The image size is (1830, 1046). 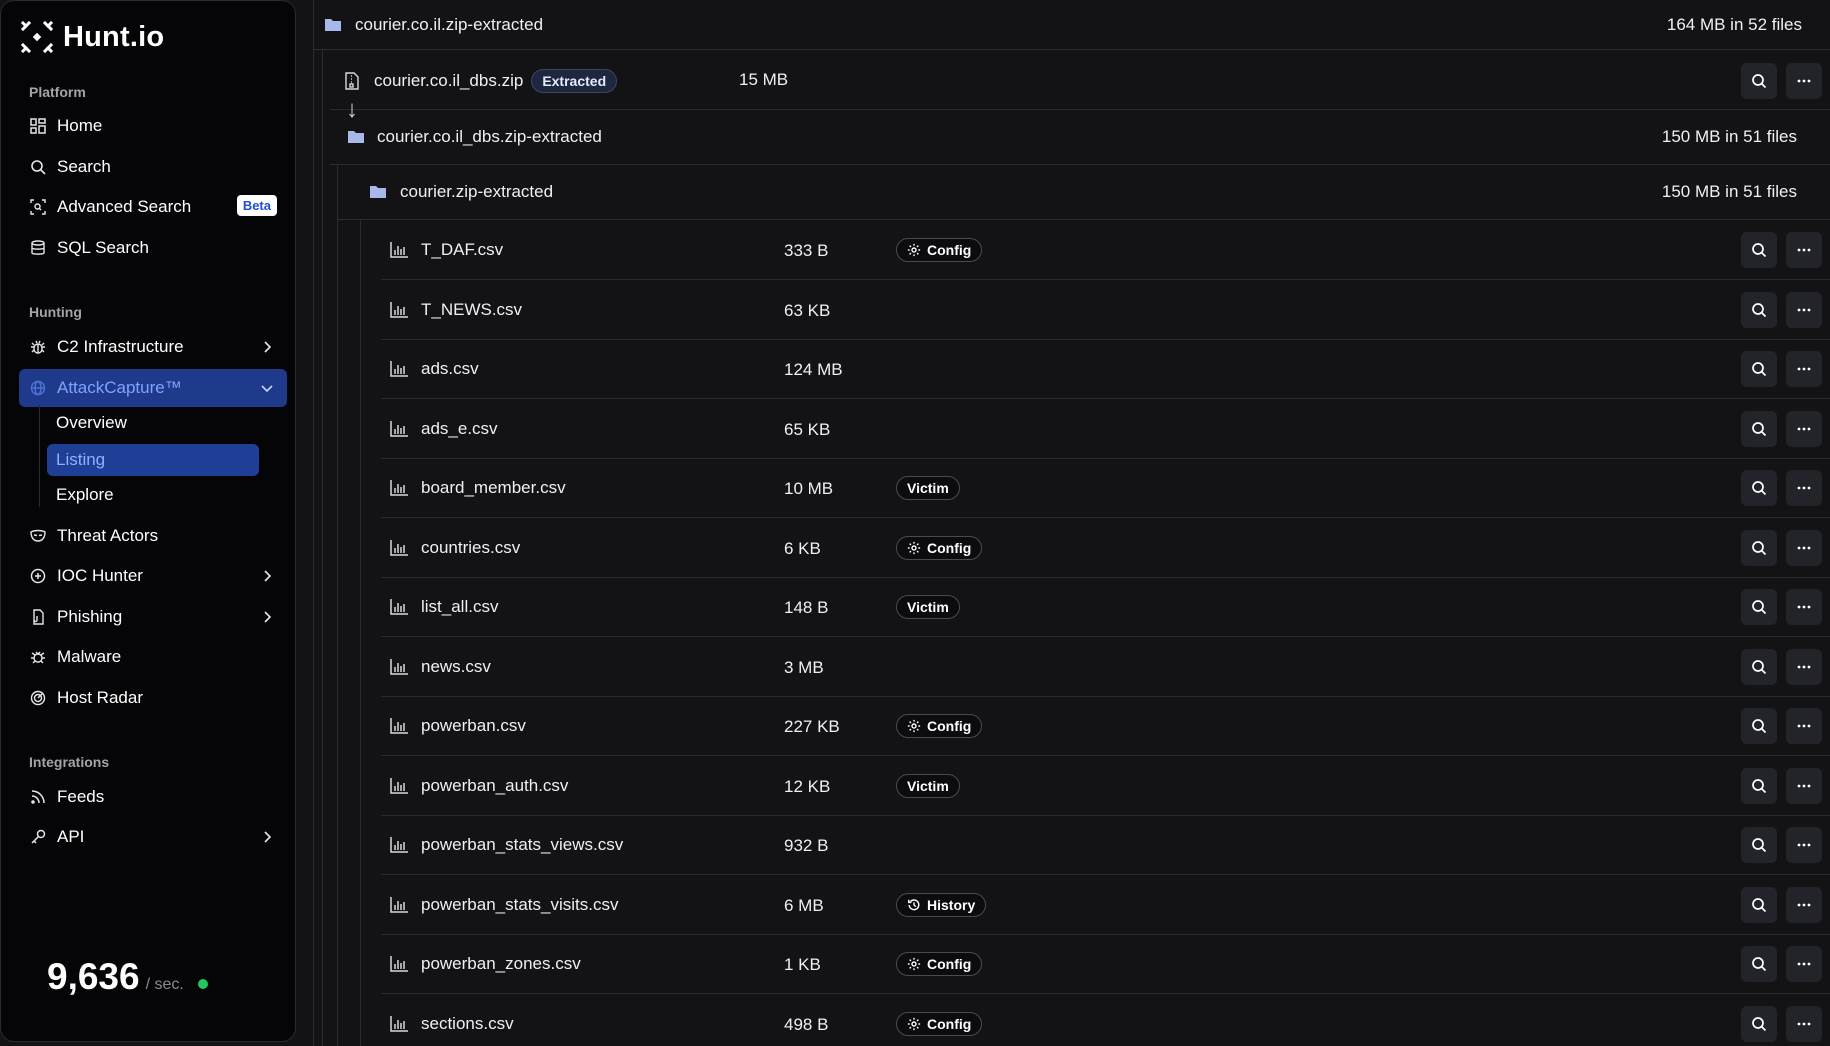 I want to click on file-size: 10 MB, so click(x=809, y=488).